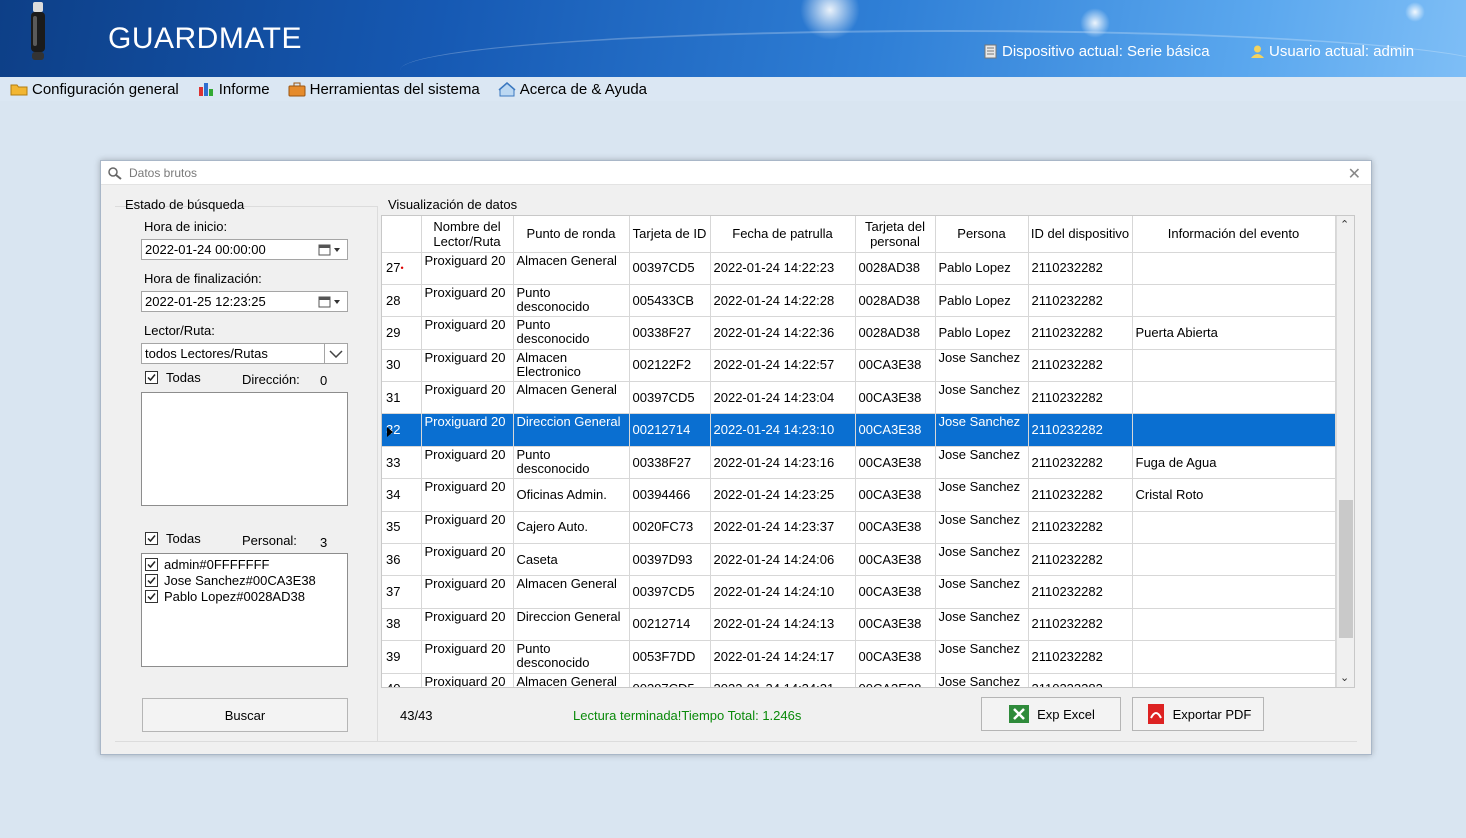  I want to click on grid-vertical-scrollbar: ⌃ ⌄, so click(1345, 451).